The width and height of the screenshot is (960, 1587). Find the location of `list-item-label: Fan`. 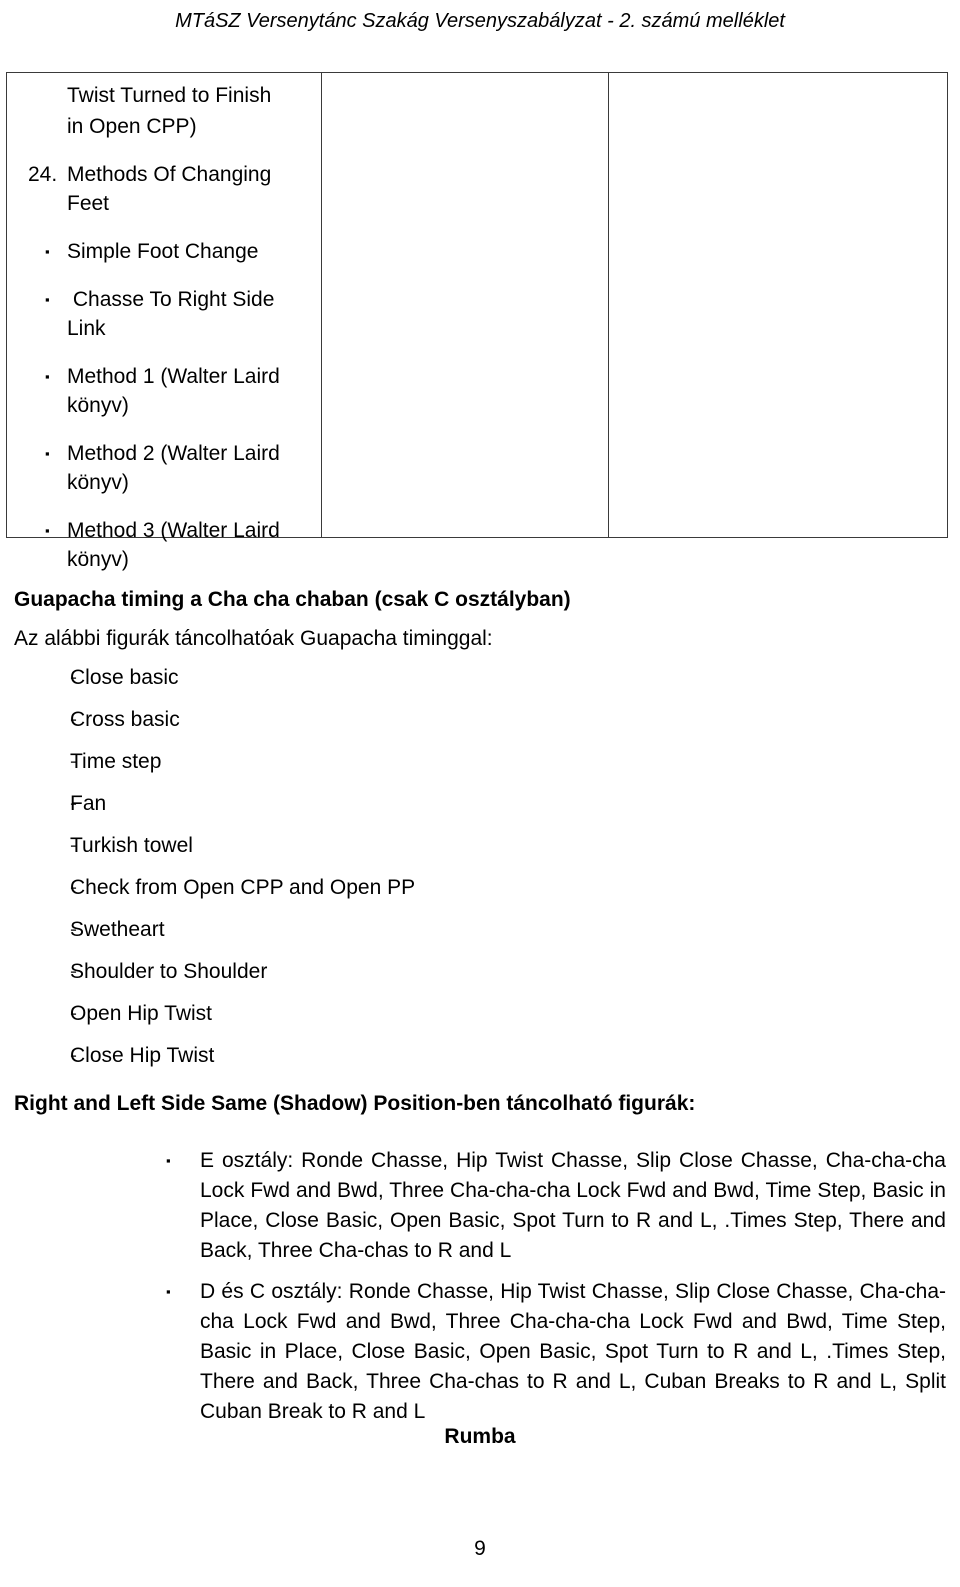

list-item-label: Fan is located at coordinates (88, 803).